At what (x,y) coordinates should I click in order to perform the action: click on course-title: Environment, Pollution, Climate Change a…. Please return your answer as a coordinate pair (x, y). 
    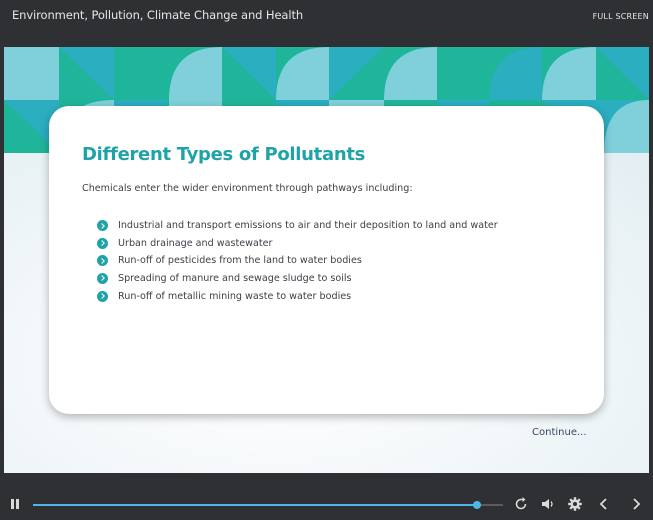
    Looking at the image, I should click on (158, 15).